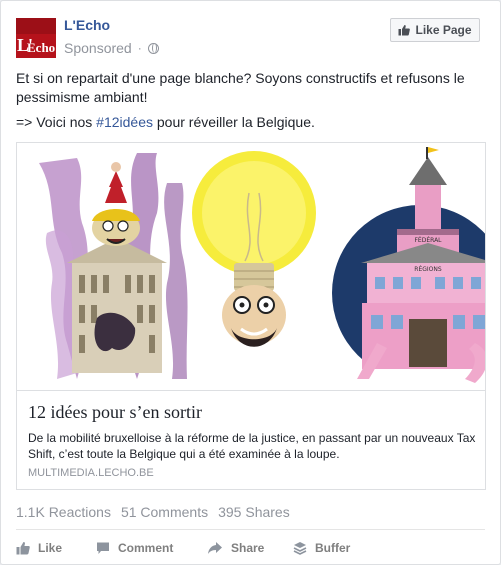 This screenshot has height=565, width=501. I want to click on like-page-button: Like Page, so click(435, 30).